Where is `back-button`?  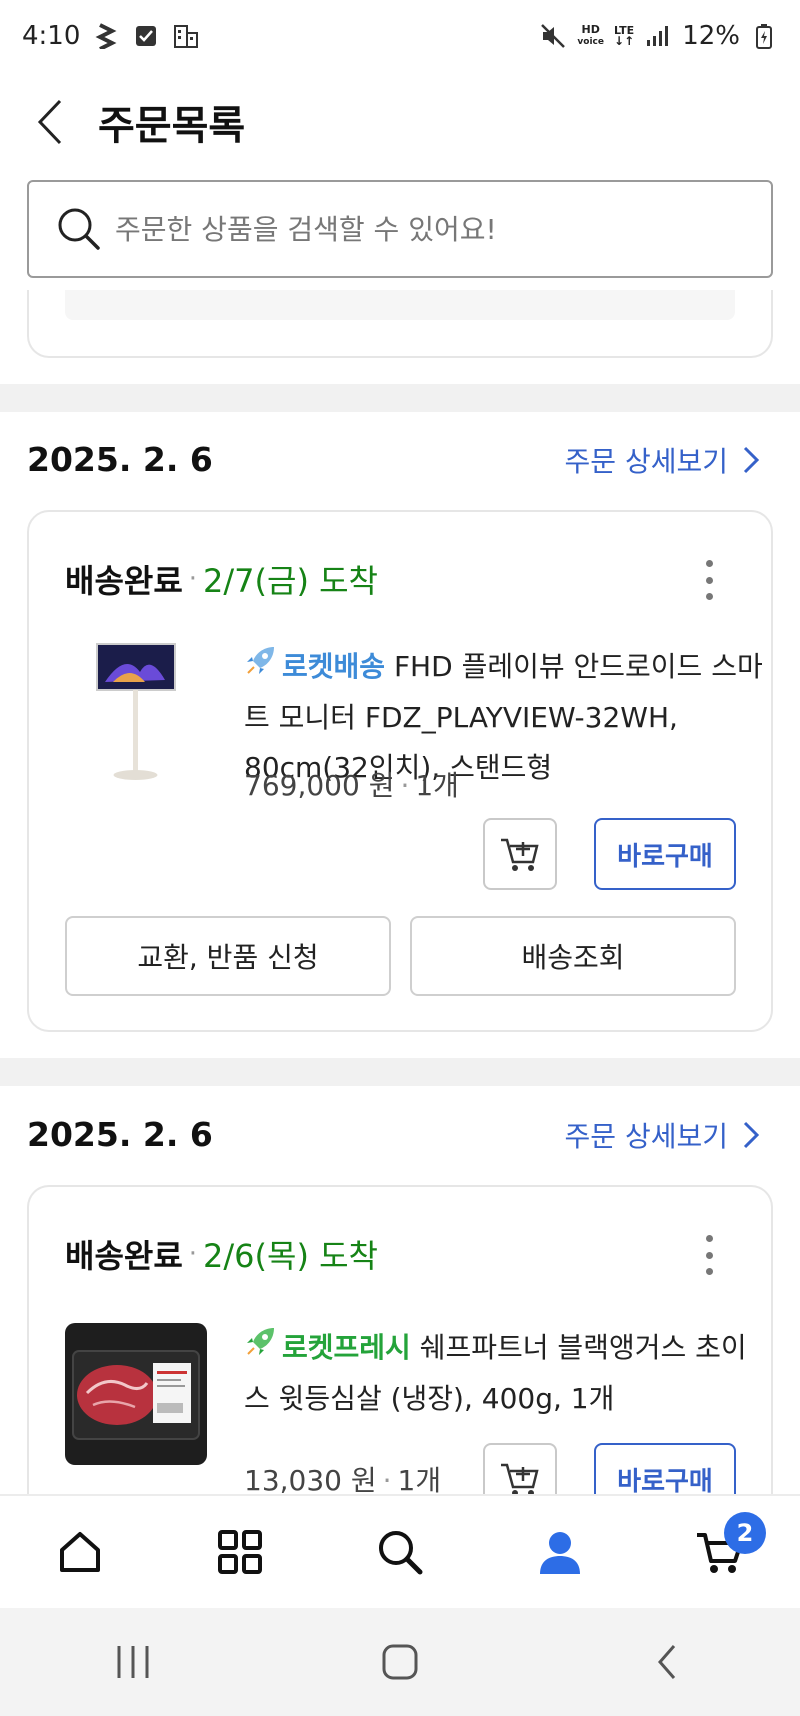
back-button is located at coordinates (50, 122).